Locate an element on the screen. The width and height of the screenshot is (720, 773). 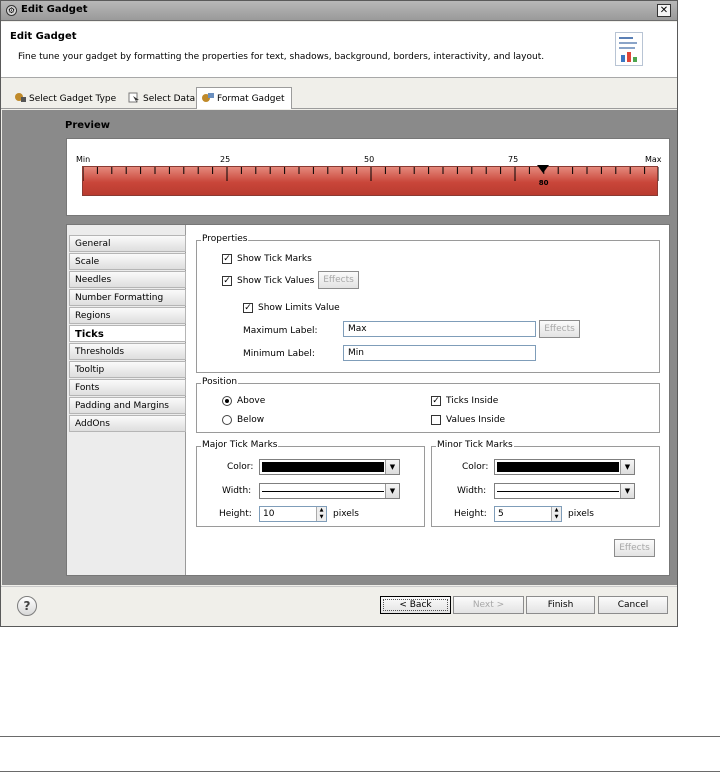
nav-item-thresholds: Thresholds is located at coordinates (127, 351).